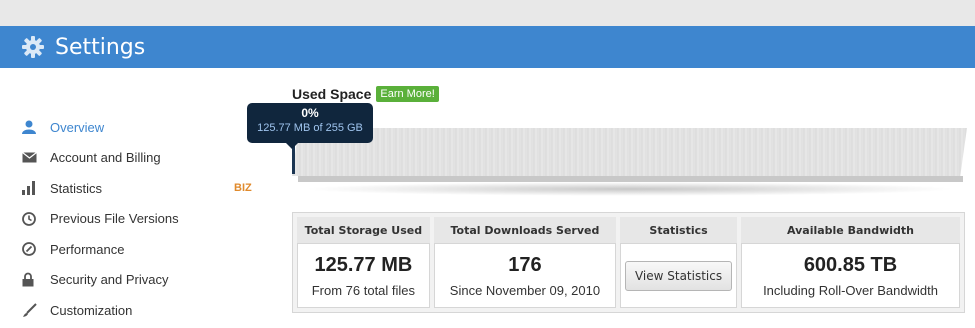 The image size is (975, 328). Describe the element at coordinates (77, 127) in the screenshot. I see `sidebar-item-label: Overview` at that location.